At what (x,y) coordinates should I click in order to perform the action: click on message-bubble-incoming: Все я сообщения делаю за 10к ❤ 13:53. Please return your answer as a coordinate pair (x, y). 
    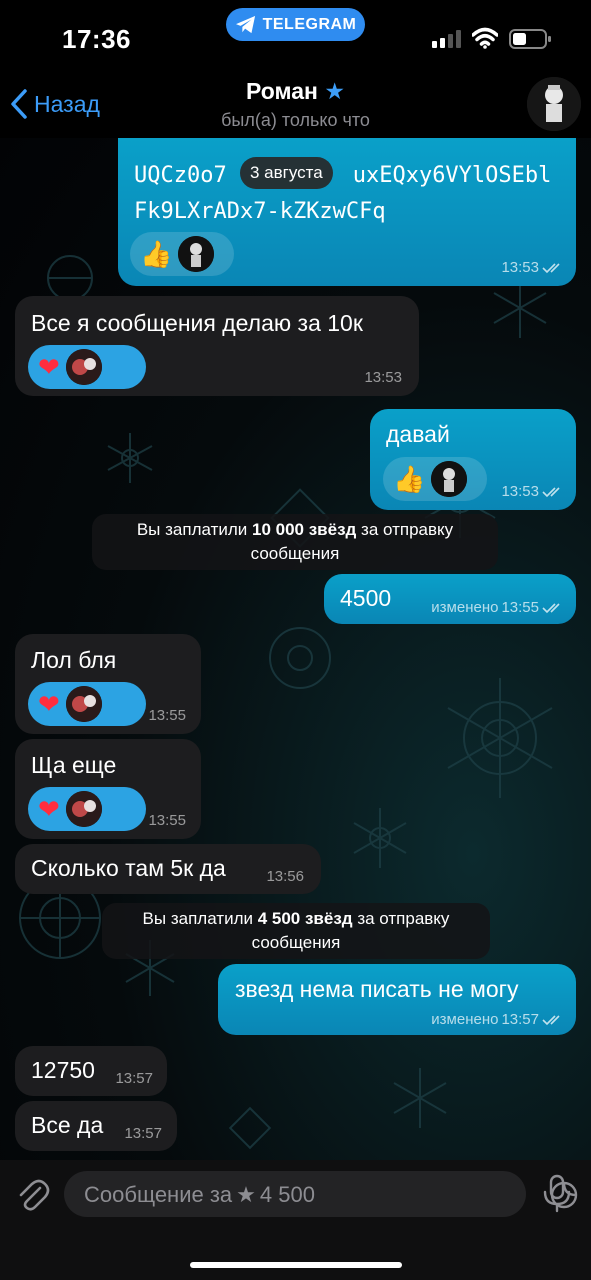
    Looking at the image, I should click on (217, 346).